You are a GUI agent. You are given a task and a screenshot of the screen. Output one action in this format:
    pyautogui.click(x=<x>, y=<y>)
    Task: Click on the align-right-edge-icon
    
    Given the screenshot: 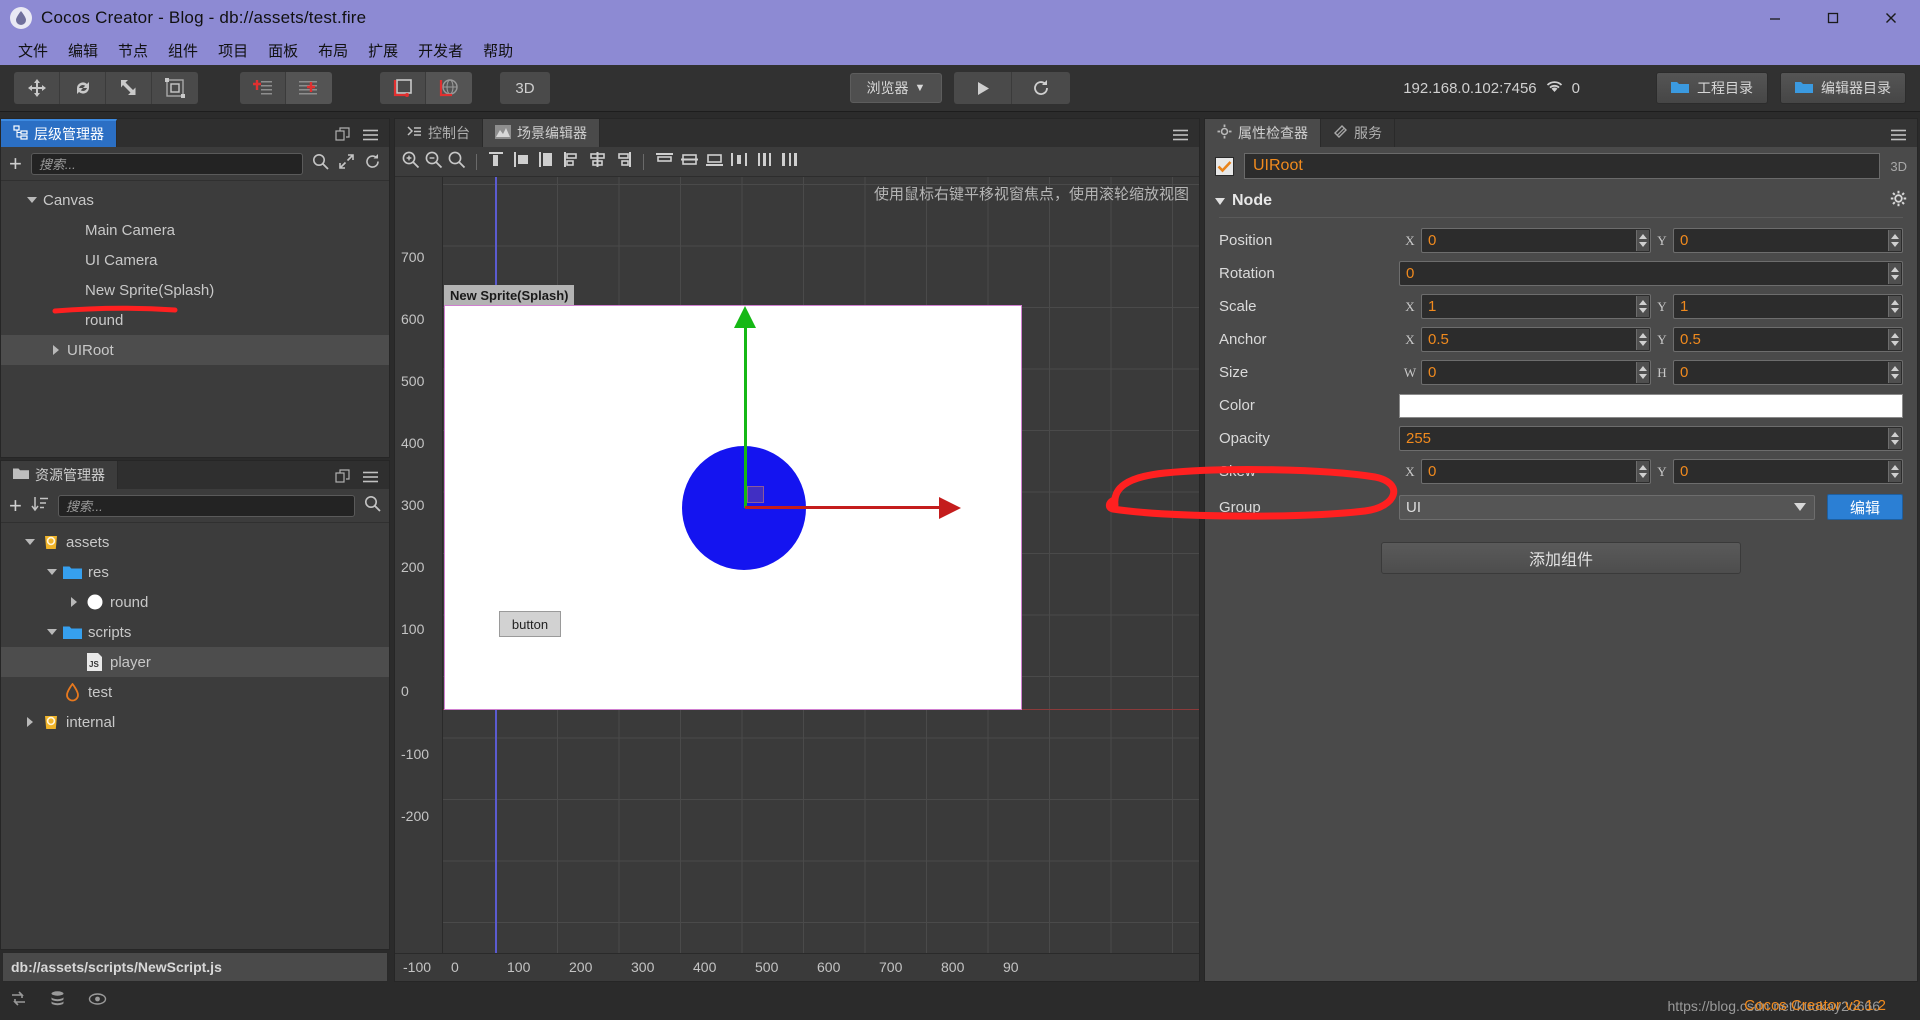 What is the action you would take?
    pyautogui.click(x=622, y=162)
    